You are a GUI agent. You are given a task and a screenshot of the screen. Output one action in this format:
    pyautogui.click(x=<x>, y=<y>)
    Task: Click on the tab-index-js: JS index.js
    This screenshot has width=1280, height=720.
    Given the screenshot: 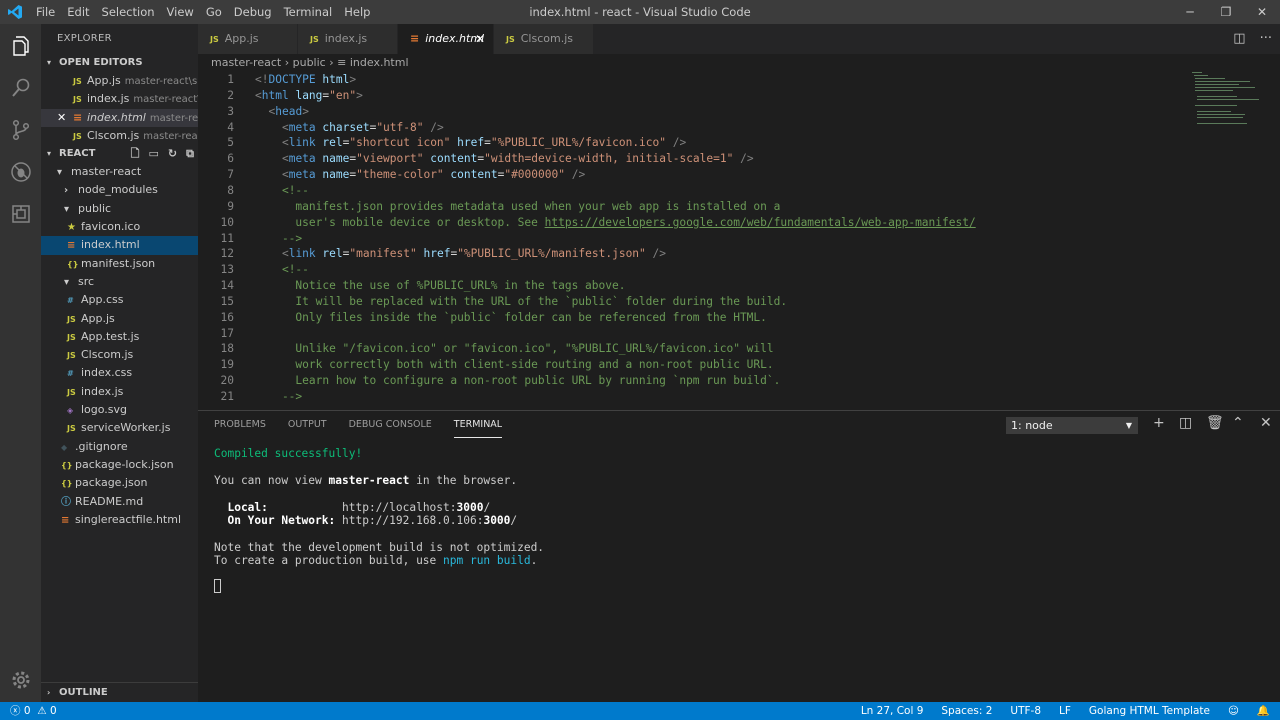 What is the action you would take?
    pyautogui.click(x=348, y=39)
    